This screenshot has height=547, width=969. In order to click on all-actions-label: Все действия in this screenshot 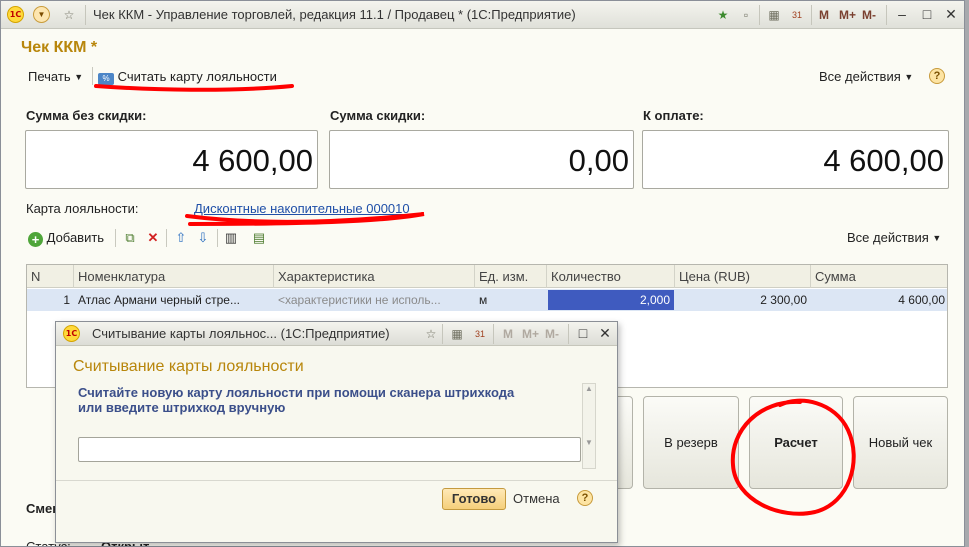, I will do `click(860, 76)`.